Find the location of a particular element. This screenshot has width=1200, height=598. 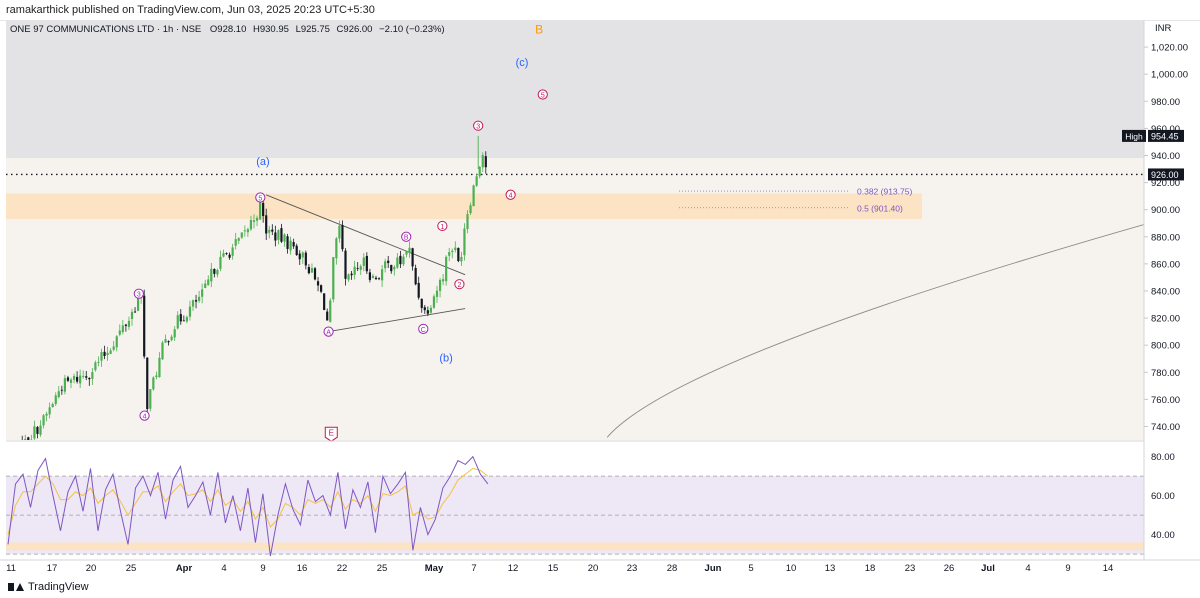

time-tick-label: 15 is located at coordinates (553, 568).